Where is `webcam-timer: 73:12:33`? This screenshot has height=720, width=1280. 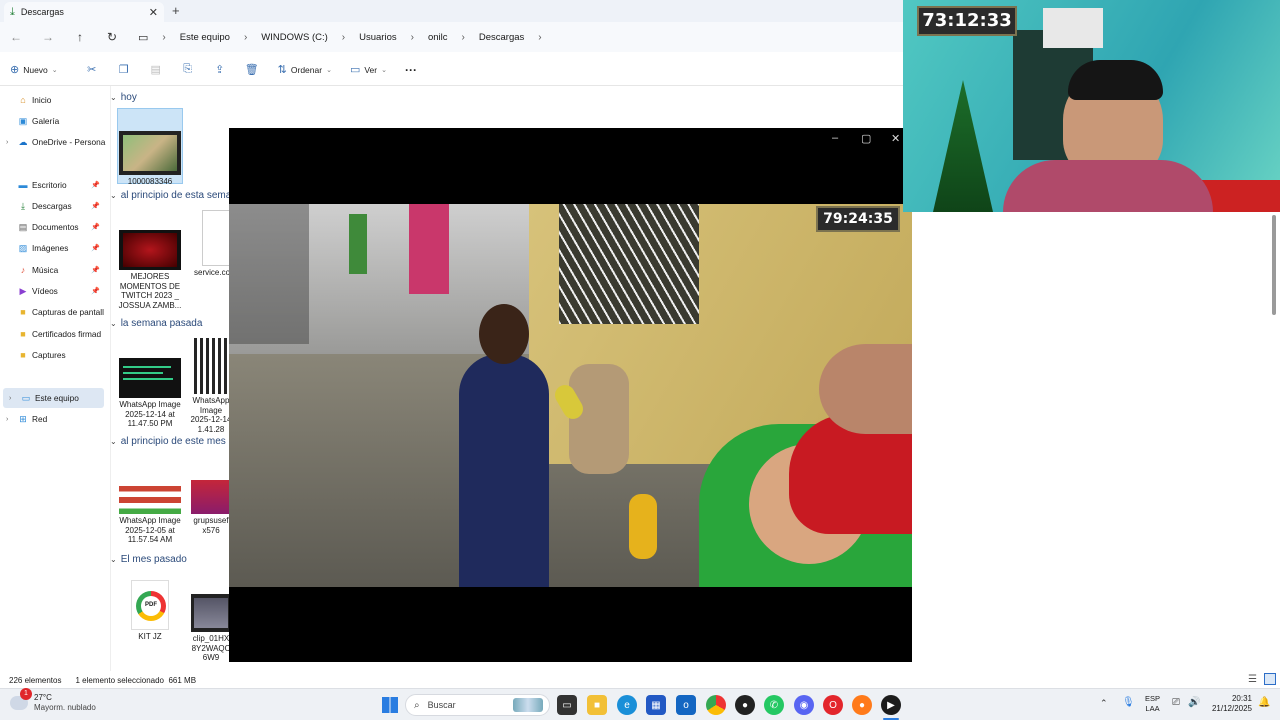
webcam-timer: 73:12:33 is located at coordinates (967, 21).